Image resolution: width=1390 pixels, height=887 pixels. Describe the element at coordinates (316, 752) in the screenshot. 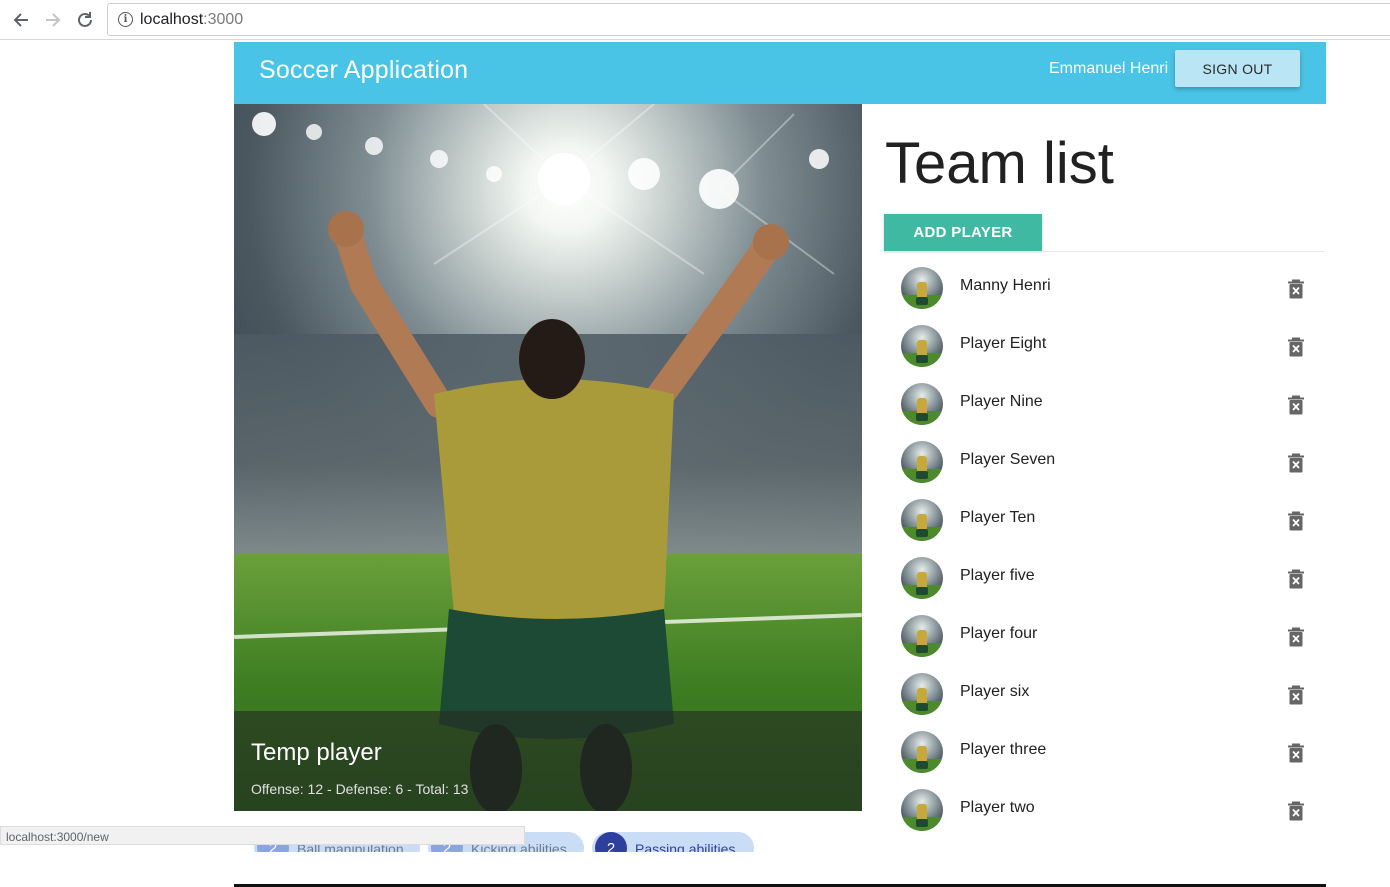

I see `player-card-title: Temp player` at that location.